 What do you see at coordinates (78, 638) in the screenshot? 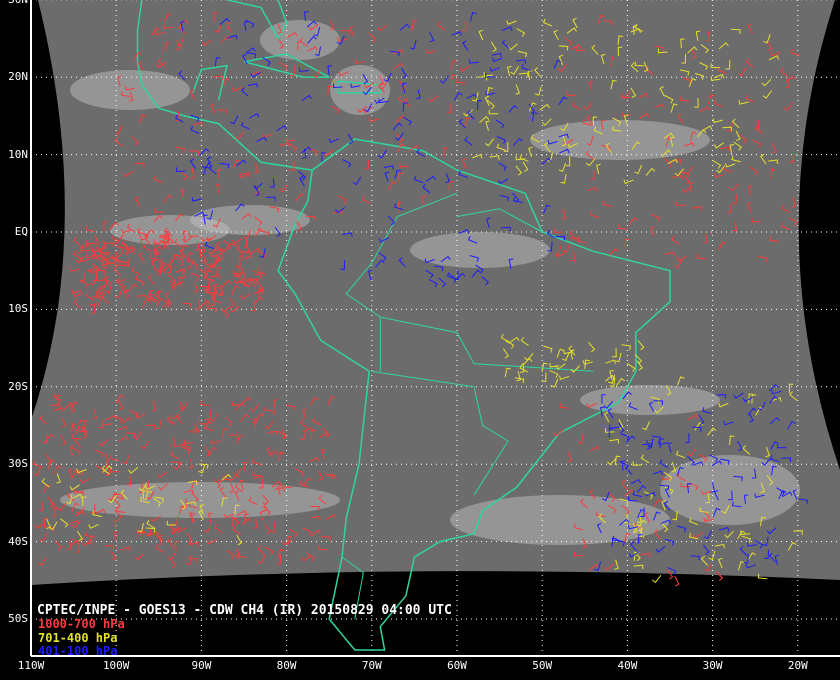
I see `legend-mid-level: 701-400 hPa` at bounding box center [78, 638].